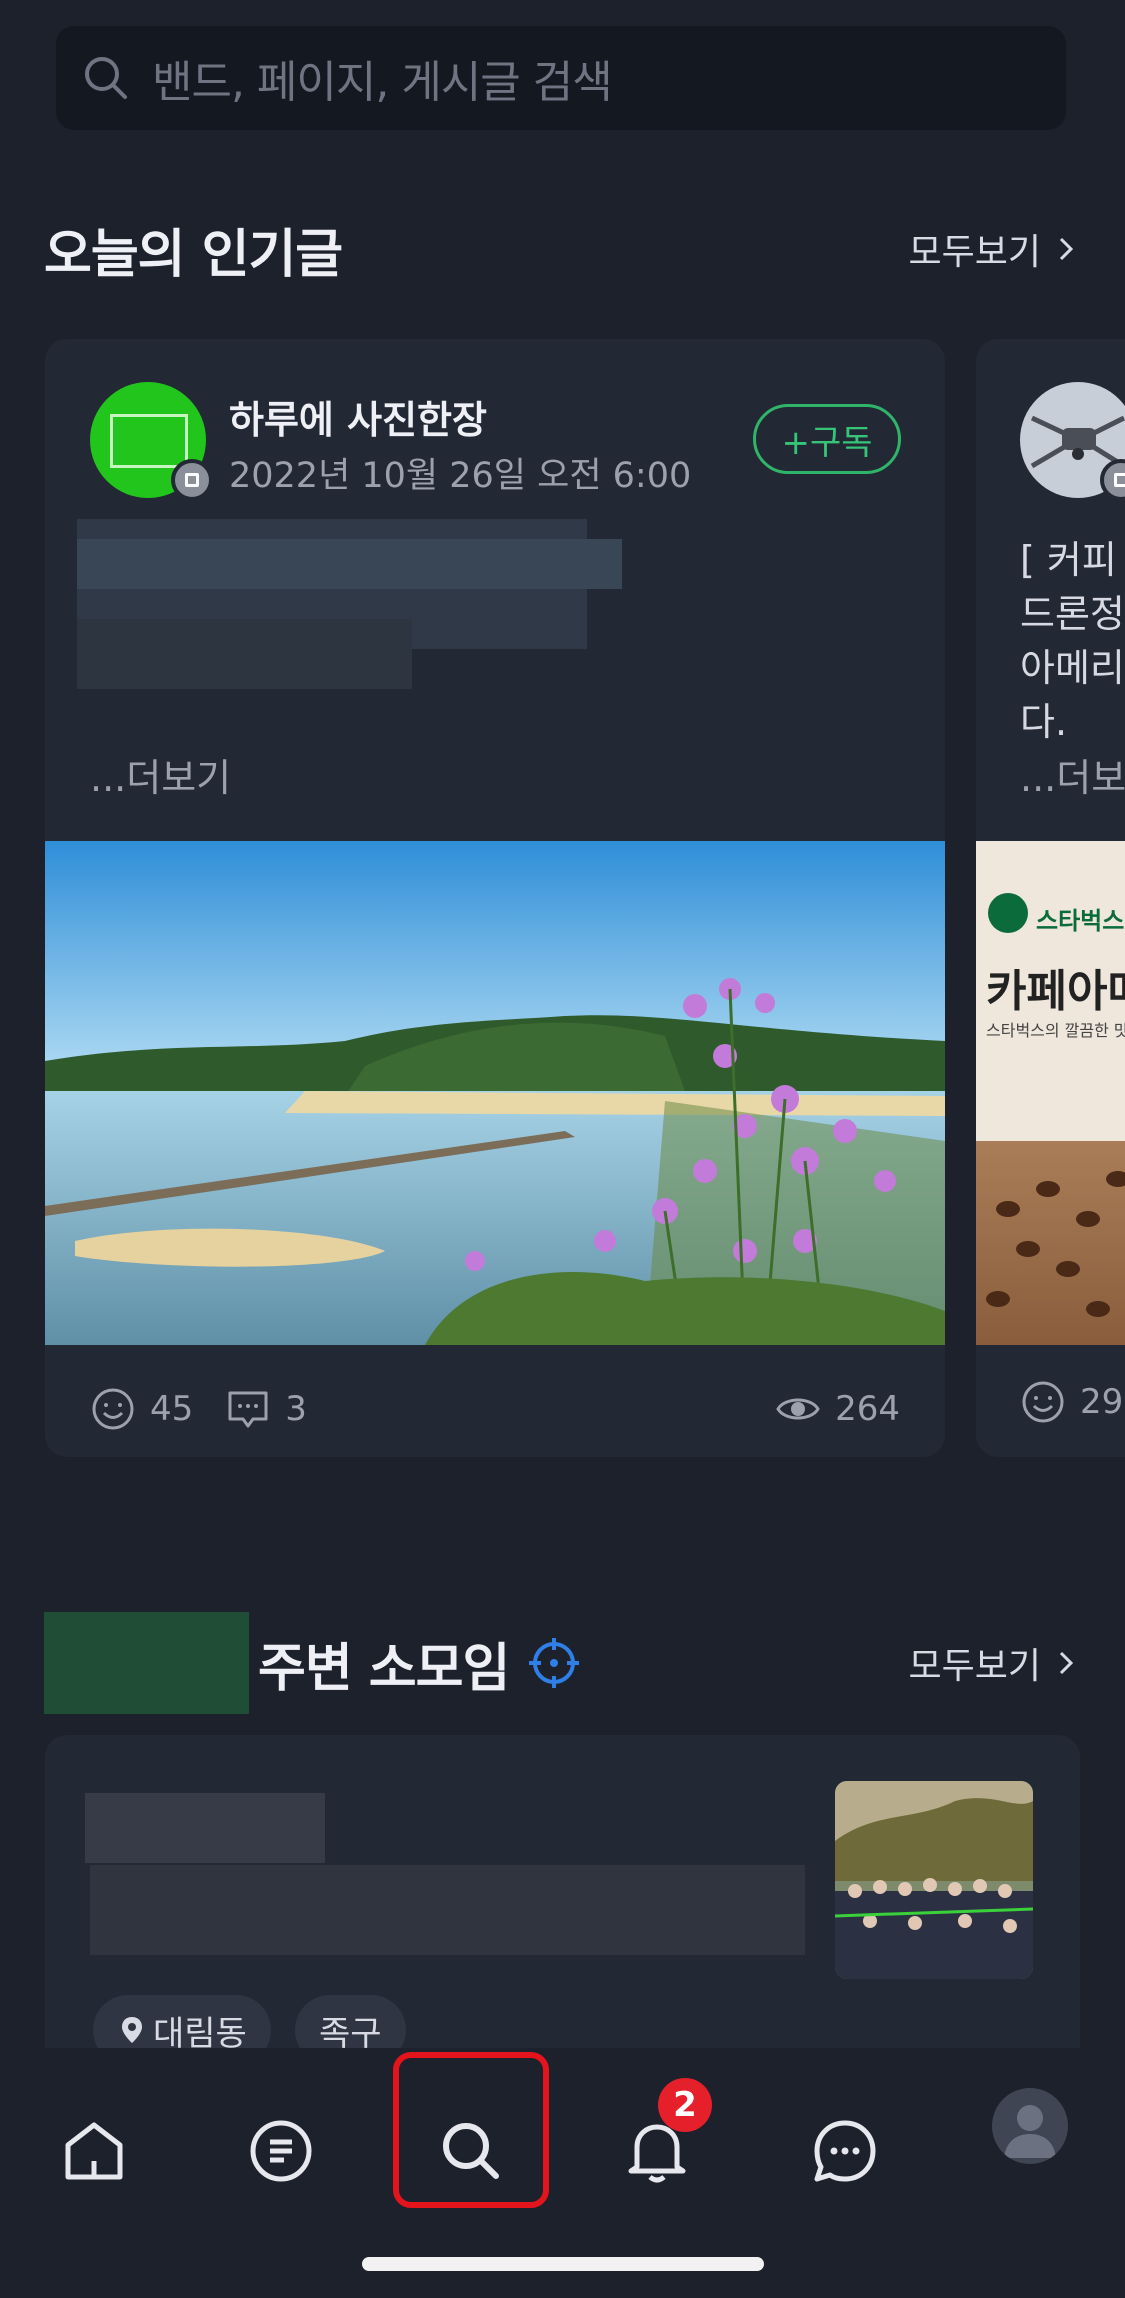  What do you see at coordinates (248, 1409) in the screenshot?
I see `comment-icon` at bounding box center [248, 1409].